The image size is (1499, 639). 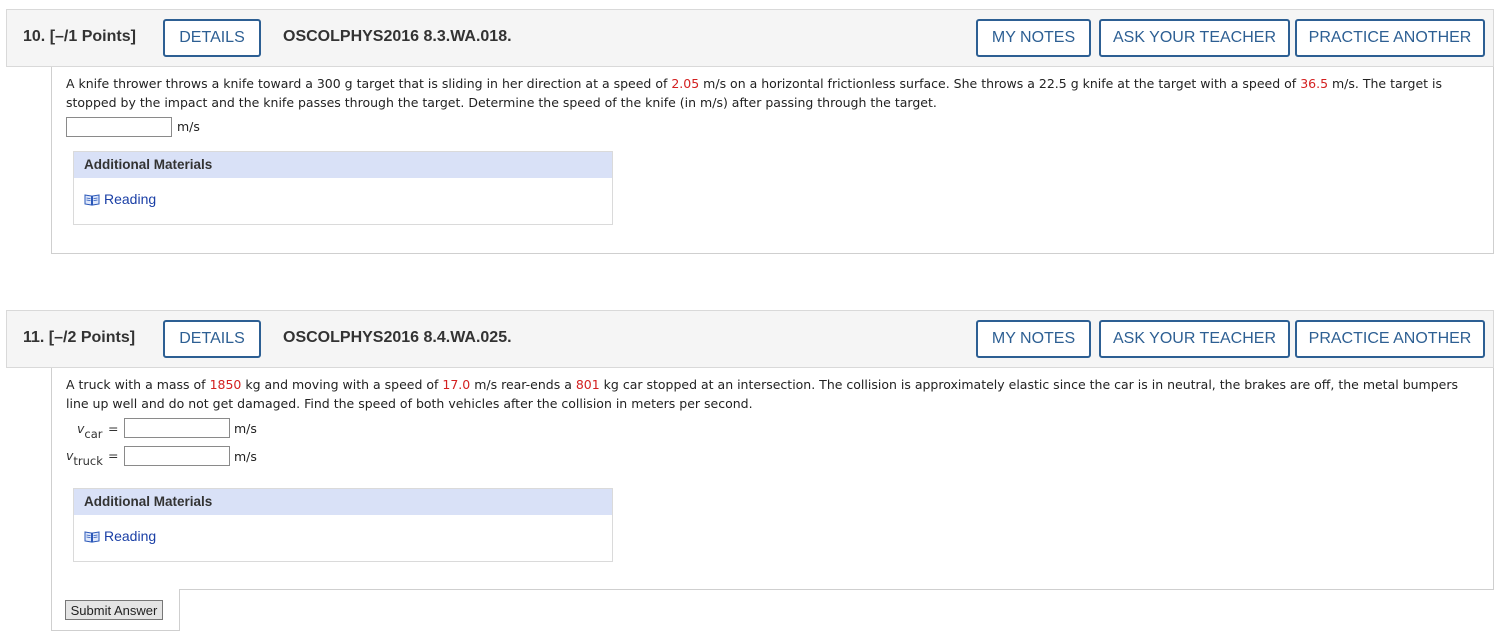 I want to click on v-car-answer-input, so click(x=177, y=428).